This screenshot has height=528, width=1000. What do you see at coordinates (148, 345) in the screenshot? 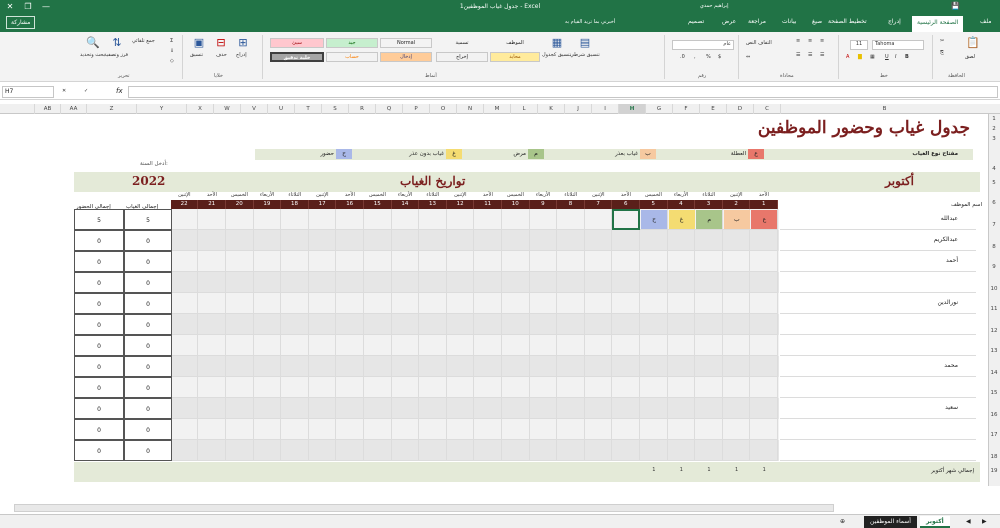
I see `total-absence-cell: 0` at bounding box center [148, 345].